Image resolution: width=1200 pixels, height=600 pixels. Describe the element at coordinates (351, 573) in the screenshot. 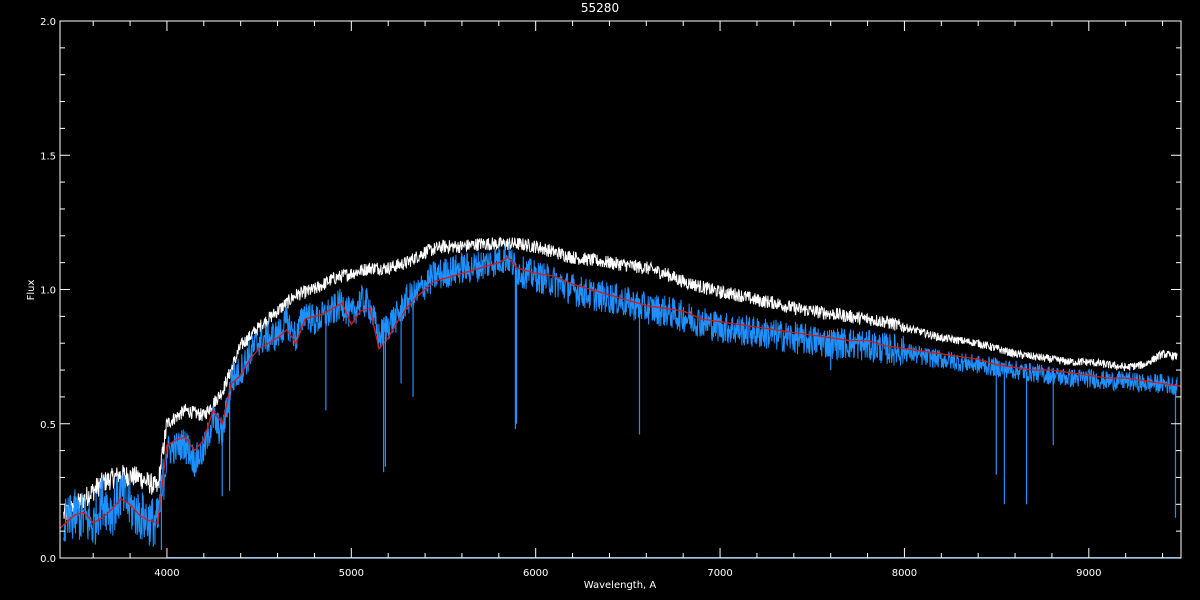

I see `x-tick-label: 5000` at that location.